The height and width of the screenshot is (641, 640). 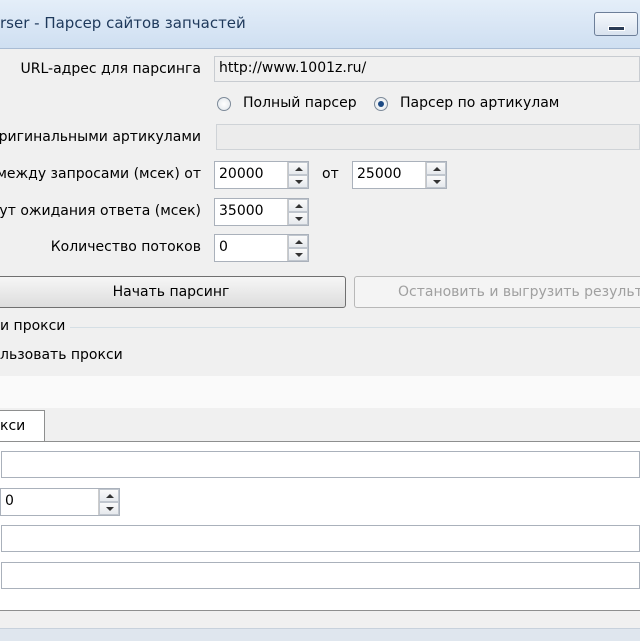 What do you see at coordinates (261, 248) in the screenshot?
I see `threads-stepper: 0` at bounding box center [261, 248].